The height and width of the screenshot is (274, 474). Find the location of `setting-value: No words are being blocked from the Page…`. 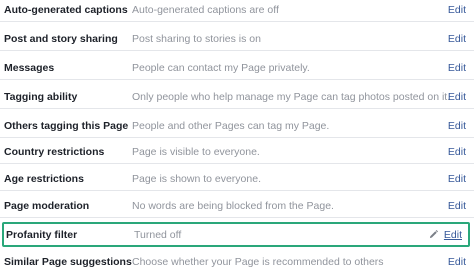

setting-value: No words are being blocked from the Page… is located at coordinates (233, 205).